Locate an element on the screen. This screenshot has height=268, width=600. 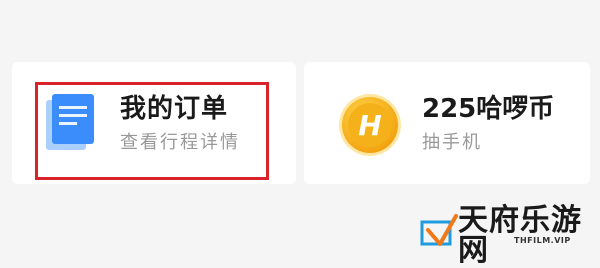
watermark-logo-icon is located at coordinates (439, 230).